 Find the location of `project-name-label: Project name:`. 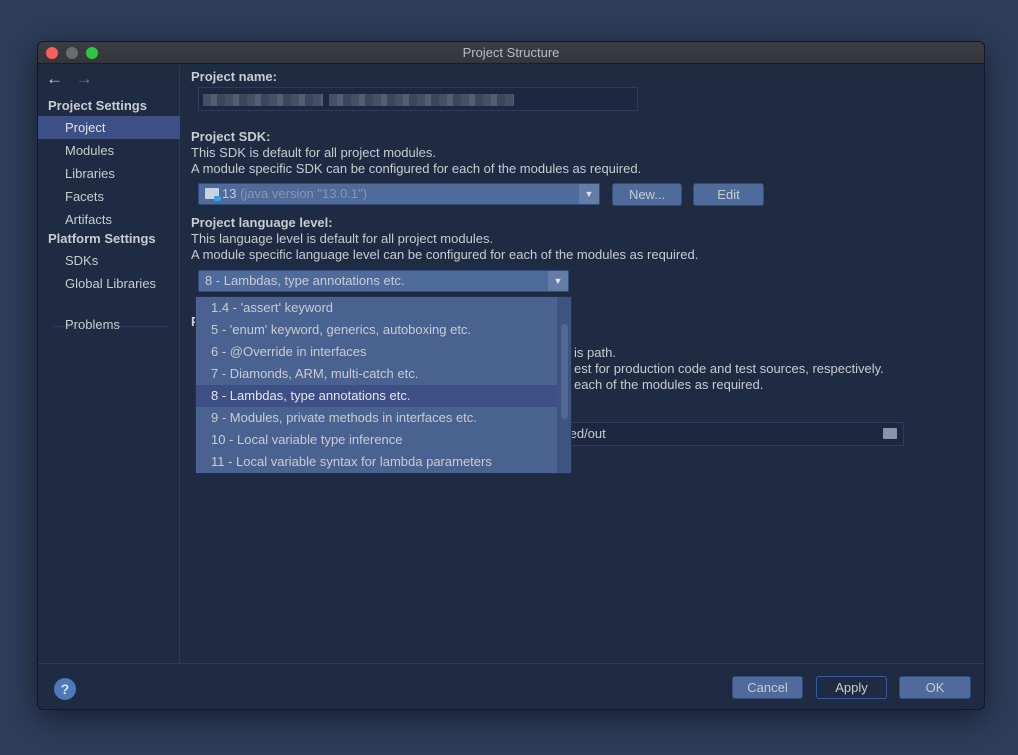

project-name-label: Project name: is located at coordinates (234, 76).